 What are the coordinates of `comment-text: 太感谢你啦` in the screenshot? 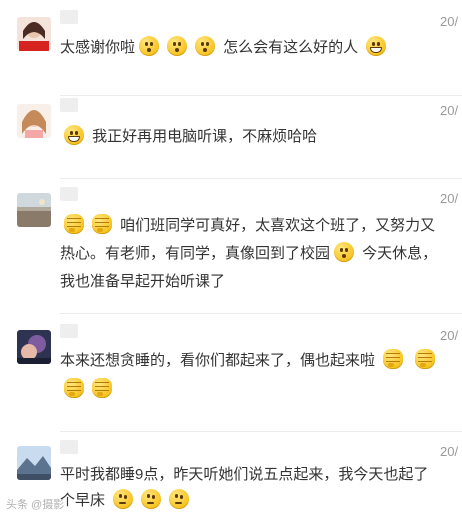 It's located at (98, 47).